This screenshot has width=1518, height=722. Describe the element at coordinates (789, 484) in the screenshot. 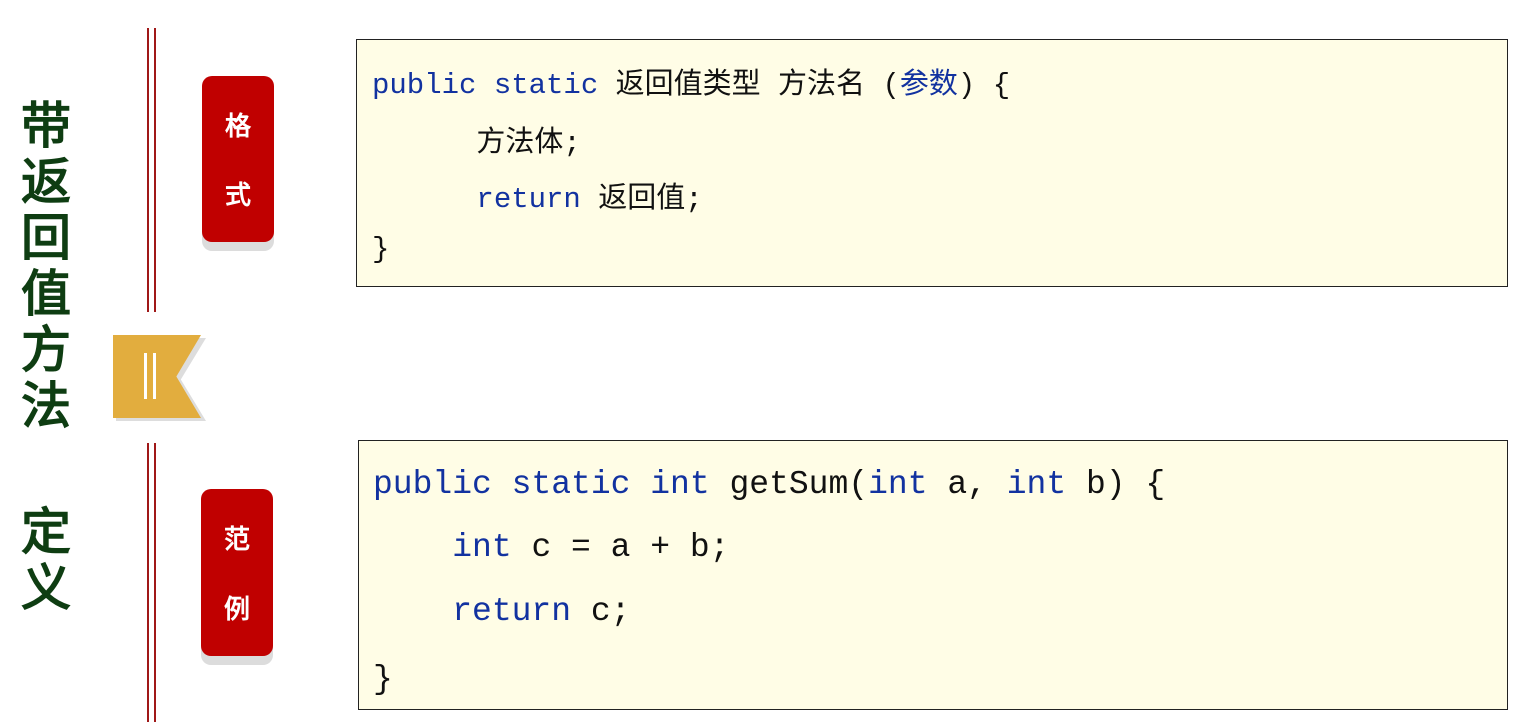

I see `code-text: getSum(` at that location.